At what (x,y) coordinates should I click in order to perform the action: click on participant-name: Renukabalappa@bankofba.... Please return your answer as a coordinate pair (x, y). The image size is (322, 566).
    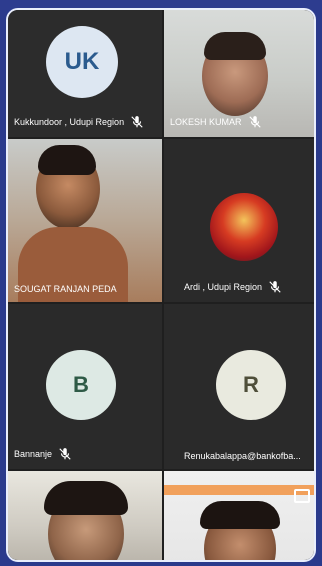
    Looking at the image, I should click on (242, 456).